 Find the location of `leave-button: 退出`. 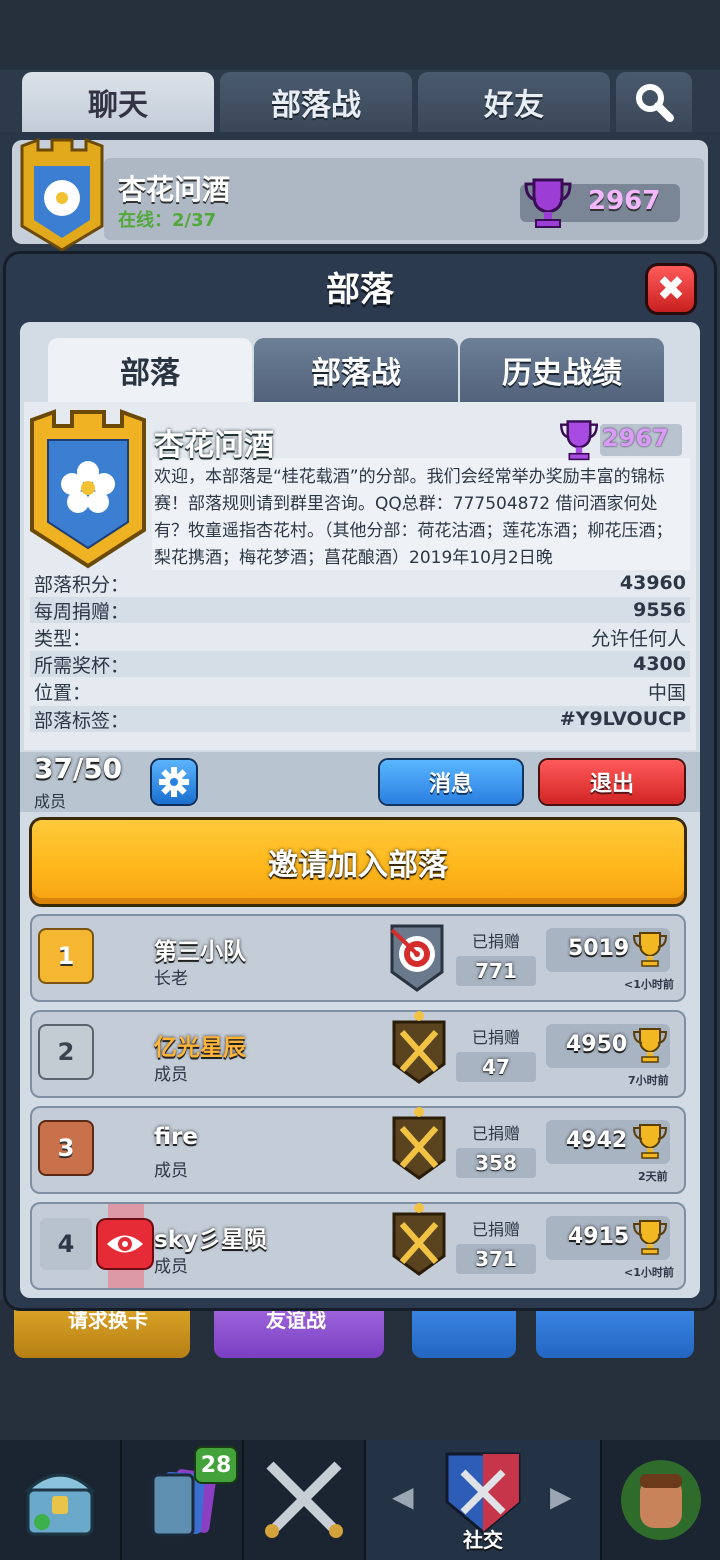

leave-button: 退出 is located at coordinates (612, 782).